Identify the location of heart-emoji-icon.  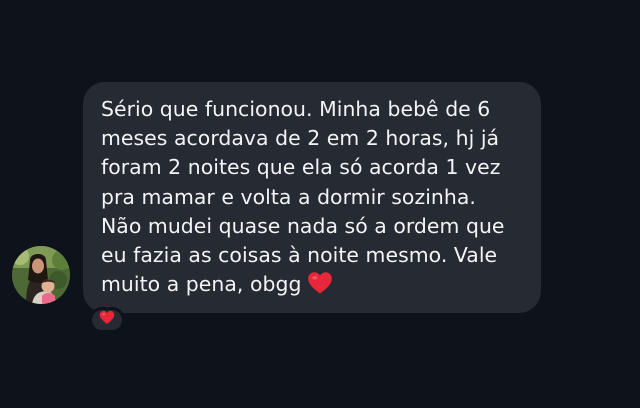
(320, 287).